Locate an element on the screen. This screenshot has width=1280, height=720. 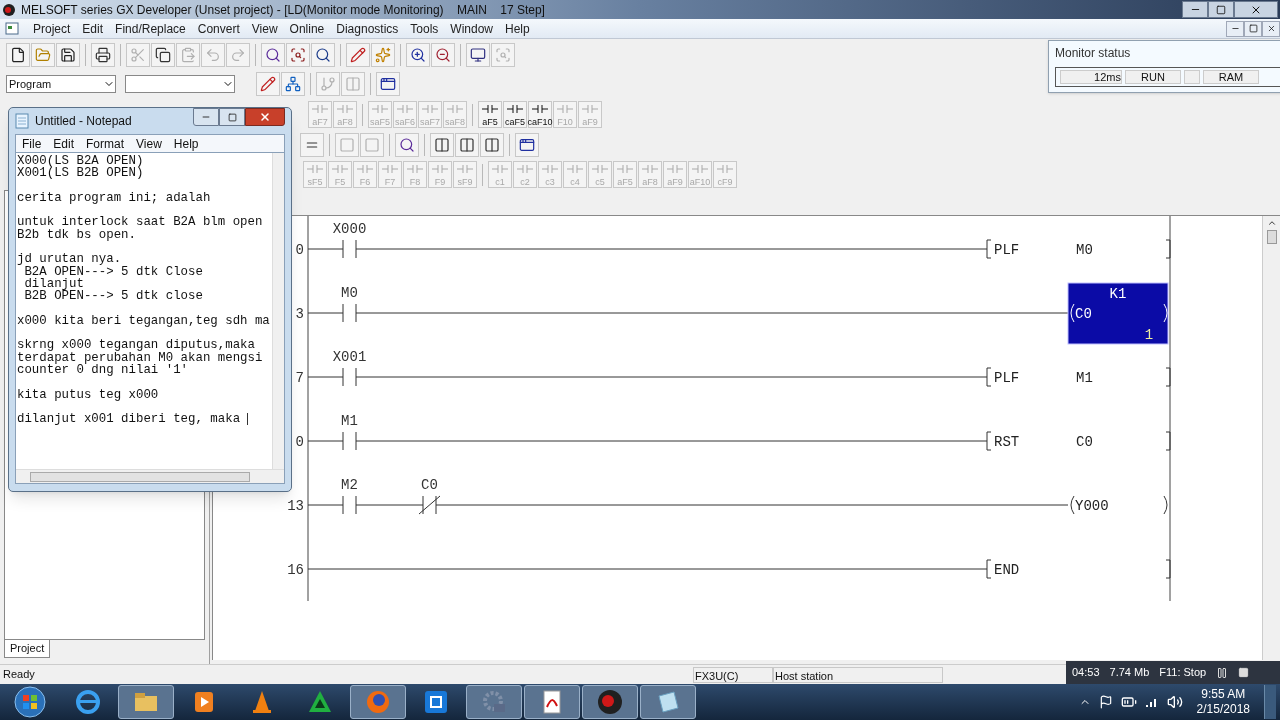
menu-item: Online is located at coordinates (307, 28).